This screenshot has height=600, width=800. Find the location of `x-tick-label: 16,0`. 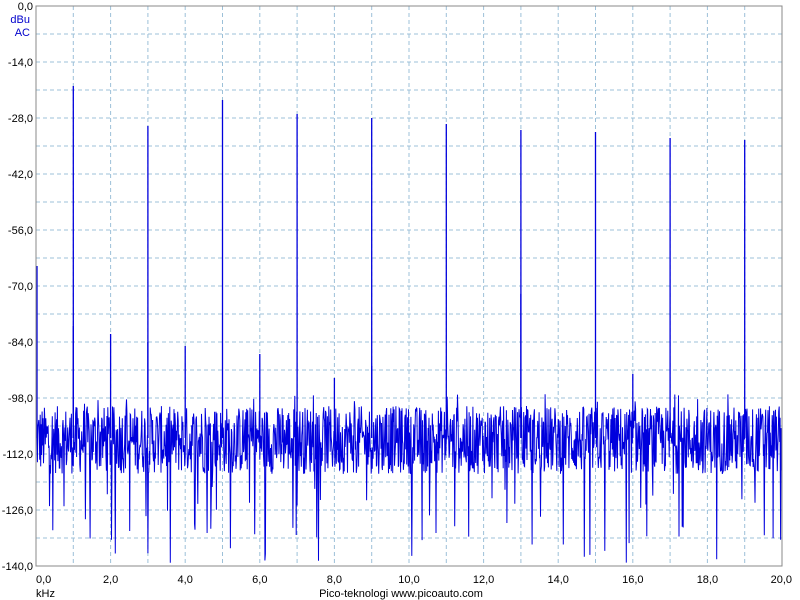

x-tick-label: 16,0 is located at coordinates (632, 580).